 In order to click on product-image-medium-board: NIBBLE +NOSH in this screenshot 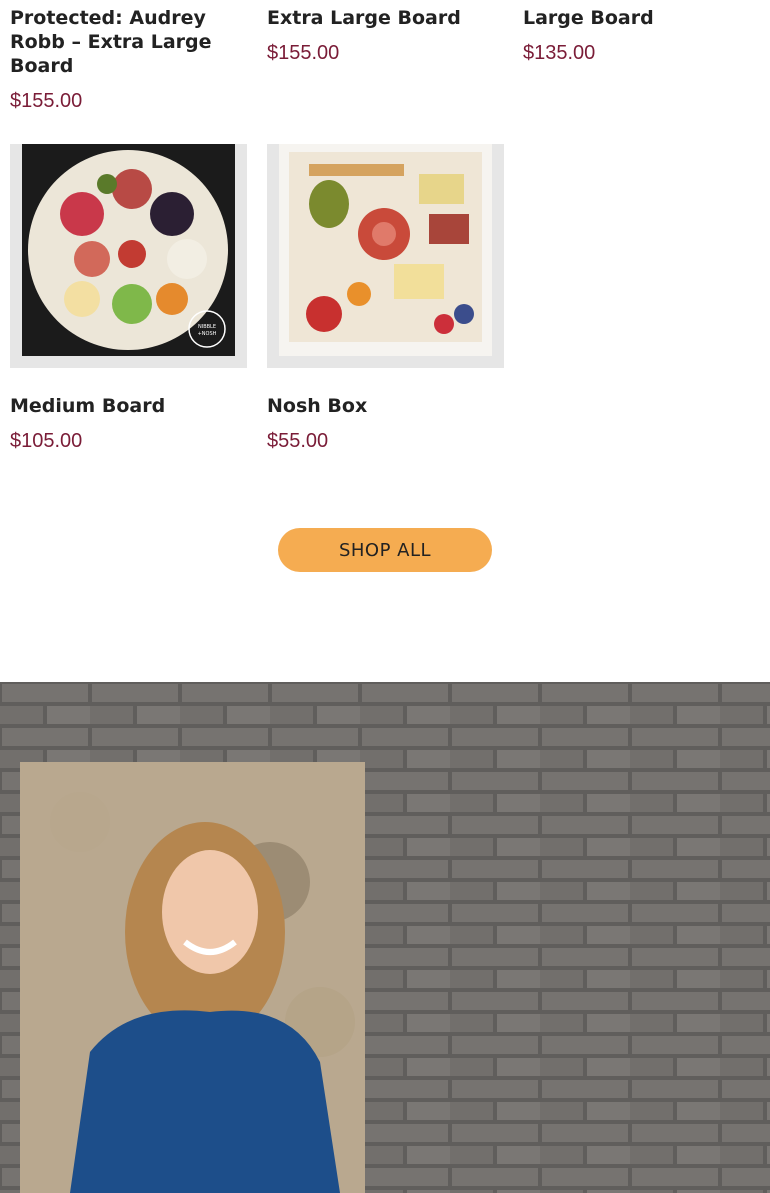, I will do `click(128, 256)`.